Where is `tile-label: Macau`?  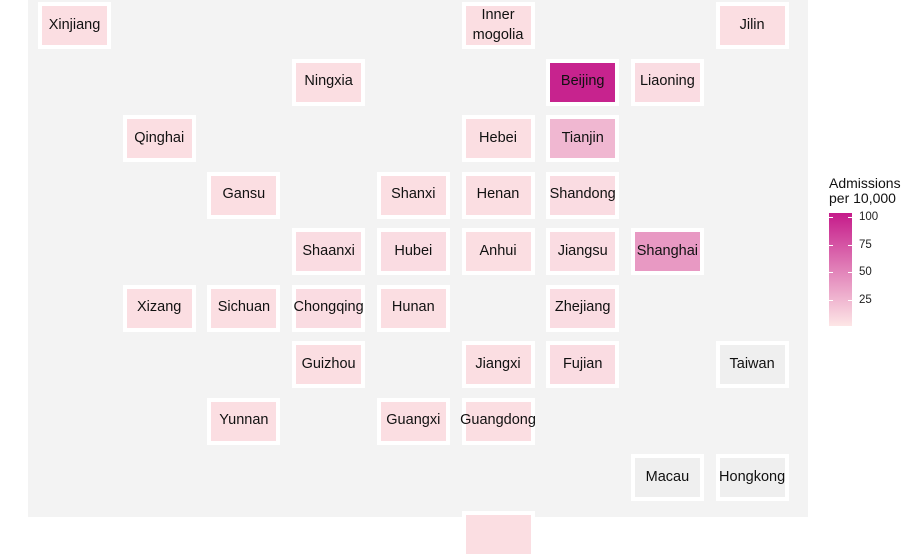 tile-label: Macau is located at coordinates (667, 476).